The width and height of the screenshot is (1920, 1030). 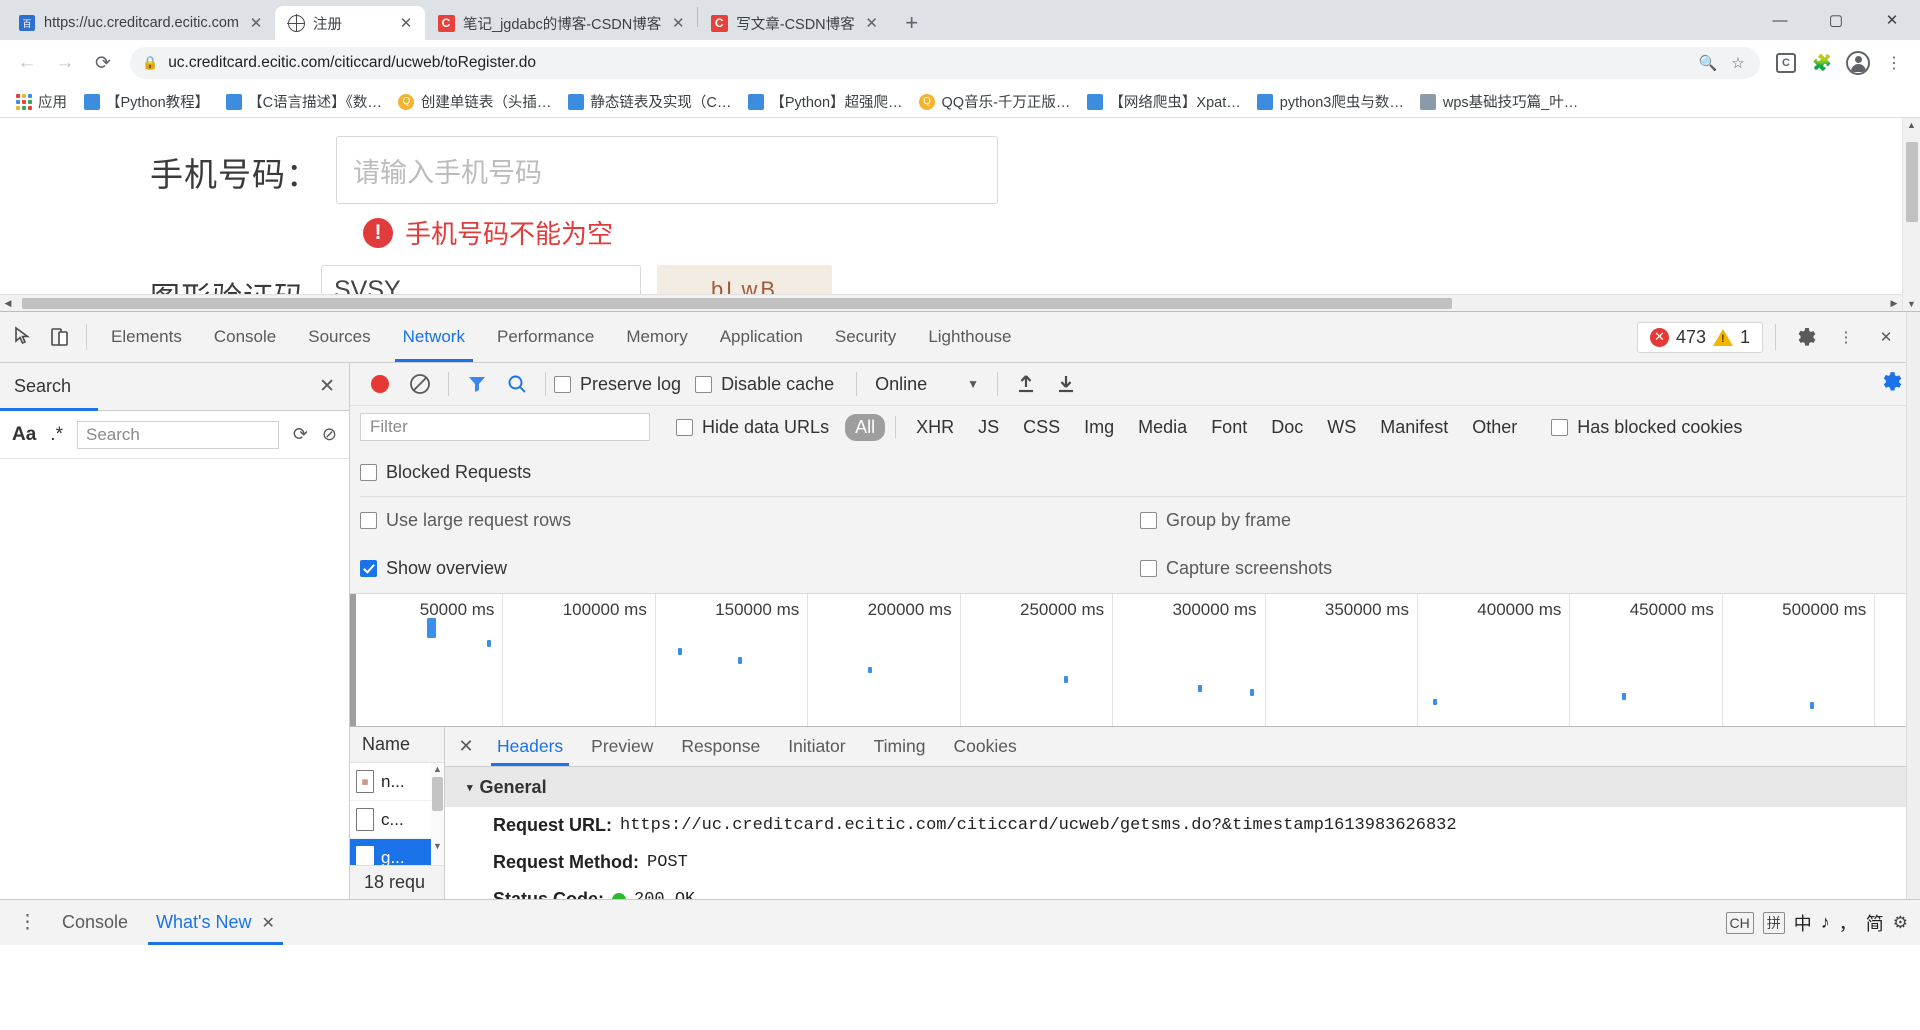 I want to click on export-har-icon, so click(x=1066, y=384).